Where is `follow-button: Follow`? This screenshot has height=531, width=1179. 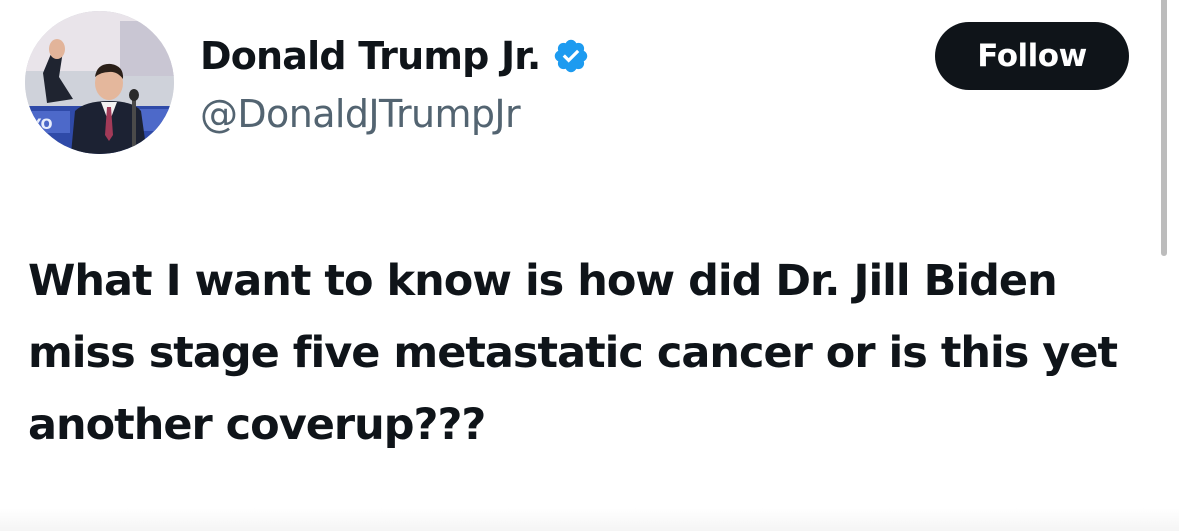
follow-button: Follow is located at coordinates (1032, 56).